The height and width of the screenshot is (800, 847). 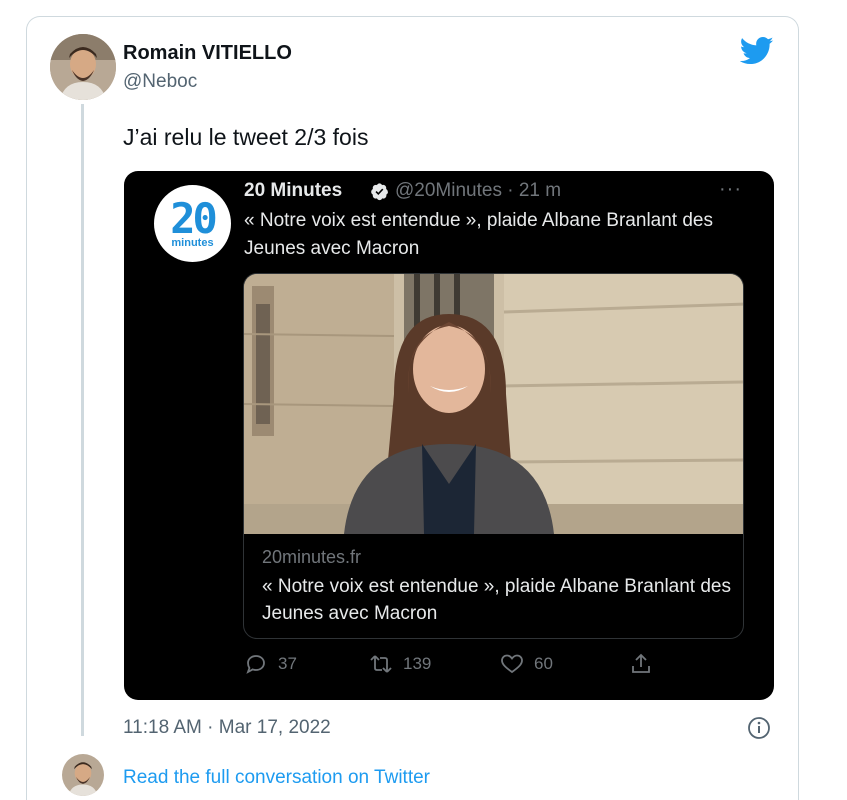 What do you see at coordinates (526, 664) in the screenshot?
I see `like-button: 60` at bounding box center [526, 664].